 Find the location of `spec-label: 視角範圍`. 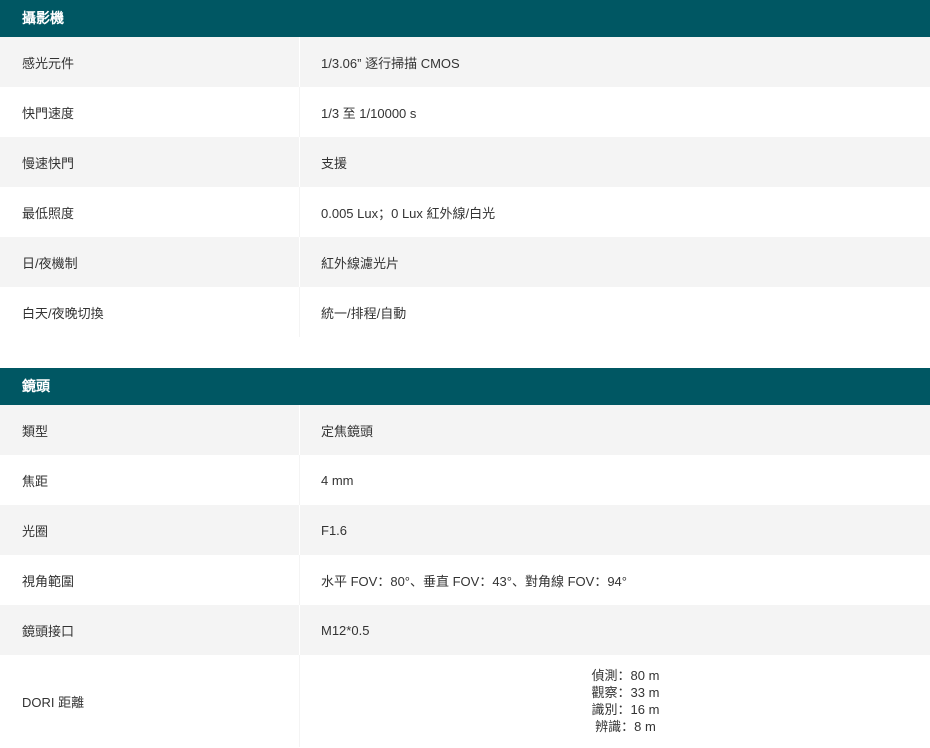

spec-label: 視角範圍 is located at coordinates (150, 580).